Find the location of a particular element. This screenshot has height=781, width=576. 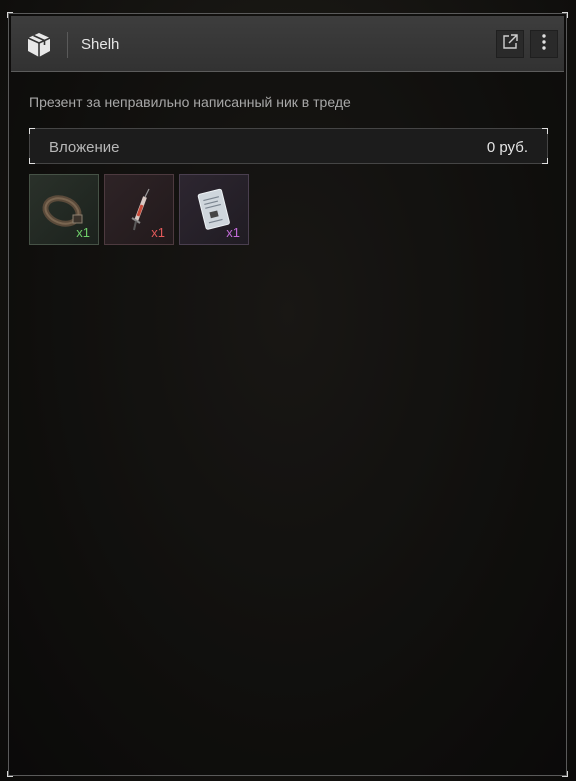

open-external-button is located at coordinates (510, 44).